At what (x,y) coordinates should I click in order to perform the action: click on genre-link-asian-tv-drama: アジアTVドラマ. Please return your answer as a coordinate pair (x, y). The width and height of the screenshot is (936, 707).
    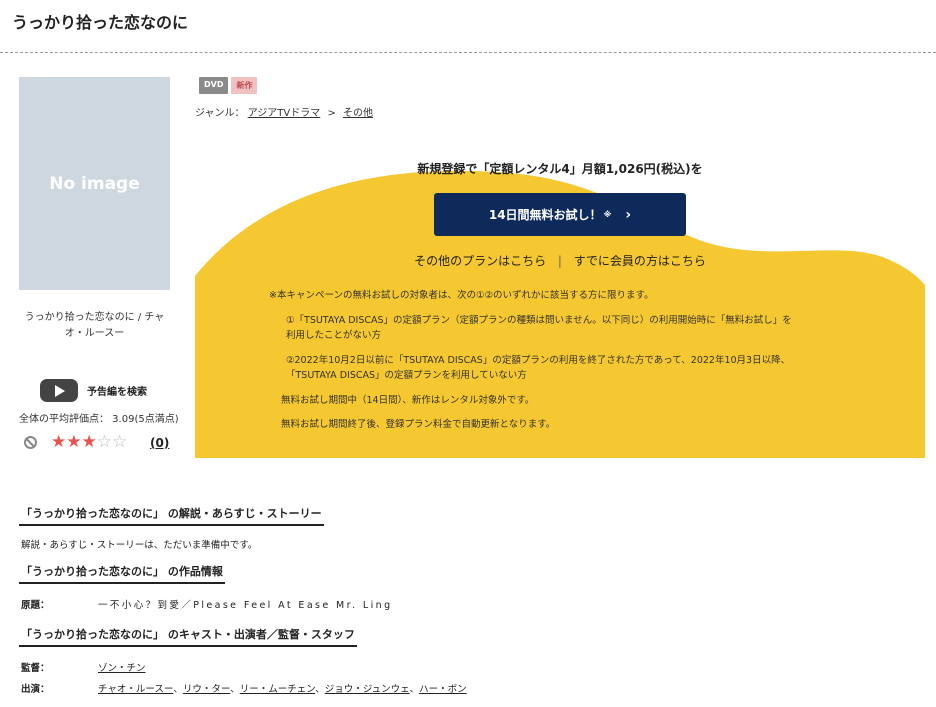
    Looking at the image, I should click on (284, 113).